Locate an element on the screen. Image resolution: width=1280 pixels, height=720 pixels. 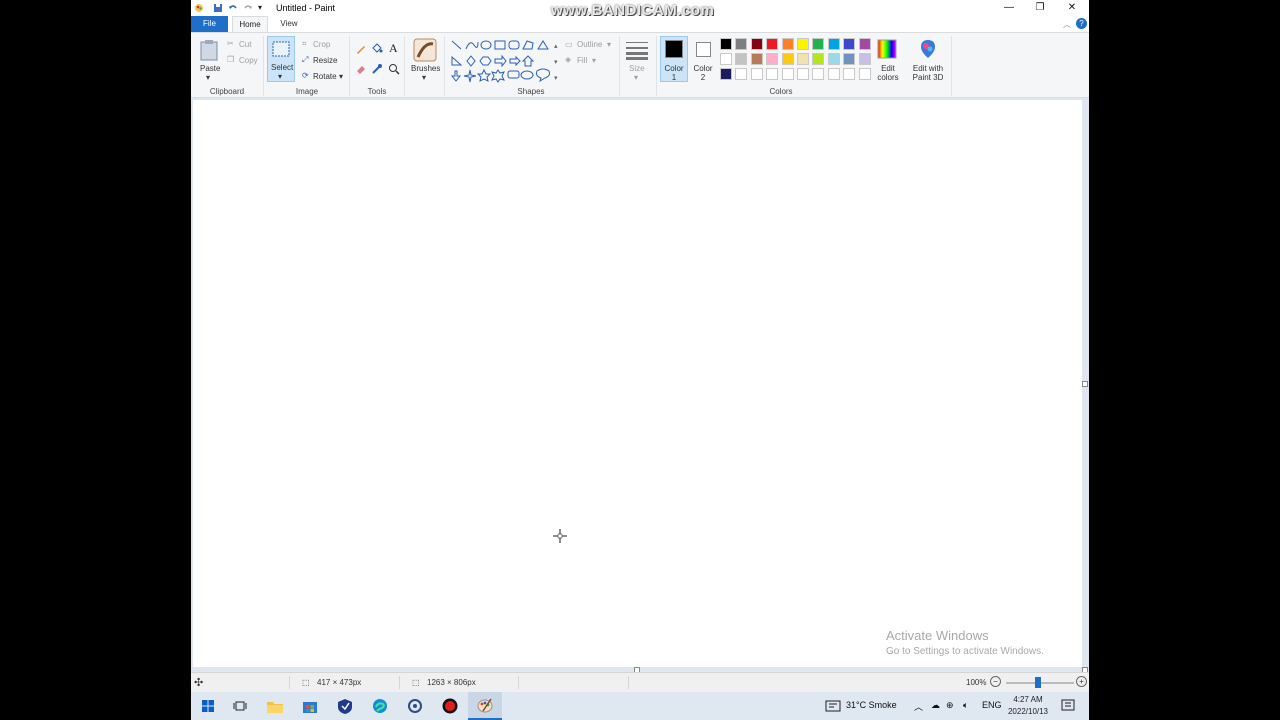
paste-label: Paste is located at coordinates (210, 68).